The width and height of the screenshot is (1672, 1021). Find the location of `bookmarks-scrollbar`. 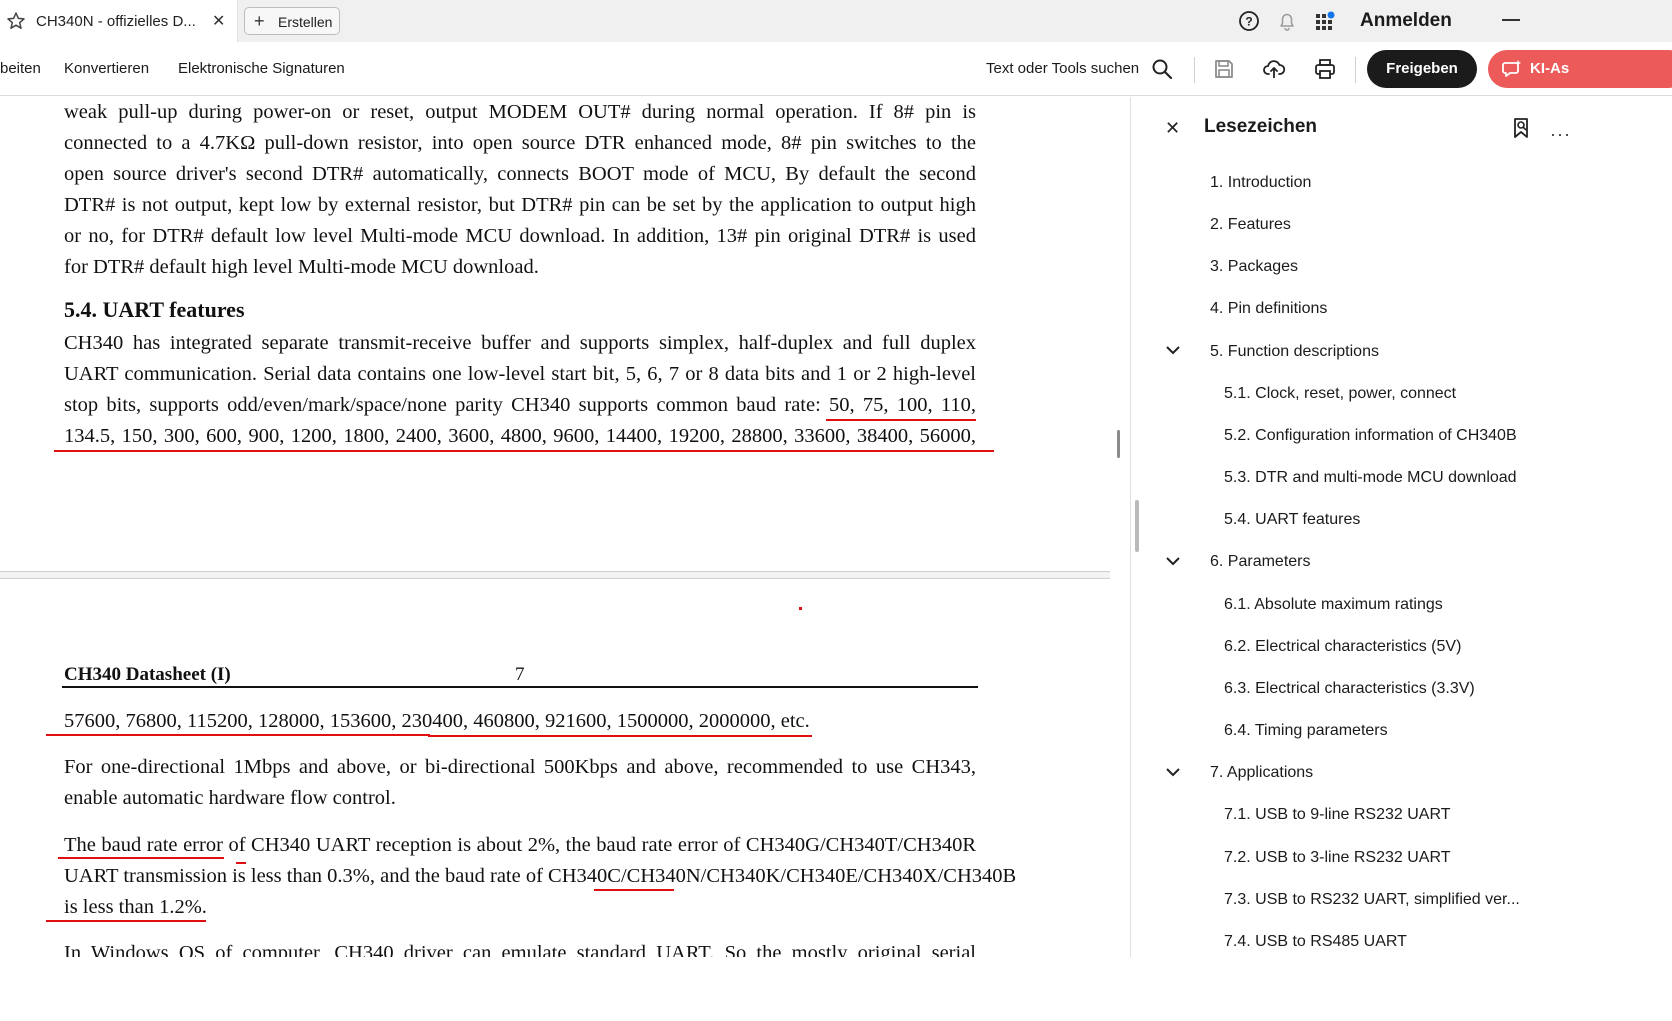

bookmarks-scrollbar is located at coordinates (1137, 526).